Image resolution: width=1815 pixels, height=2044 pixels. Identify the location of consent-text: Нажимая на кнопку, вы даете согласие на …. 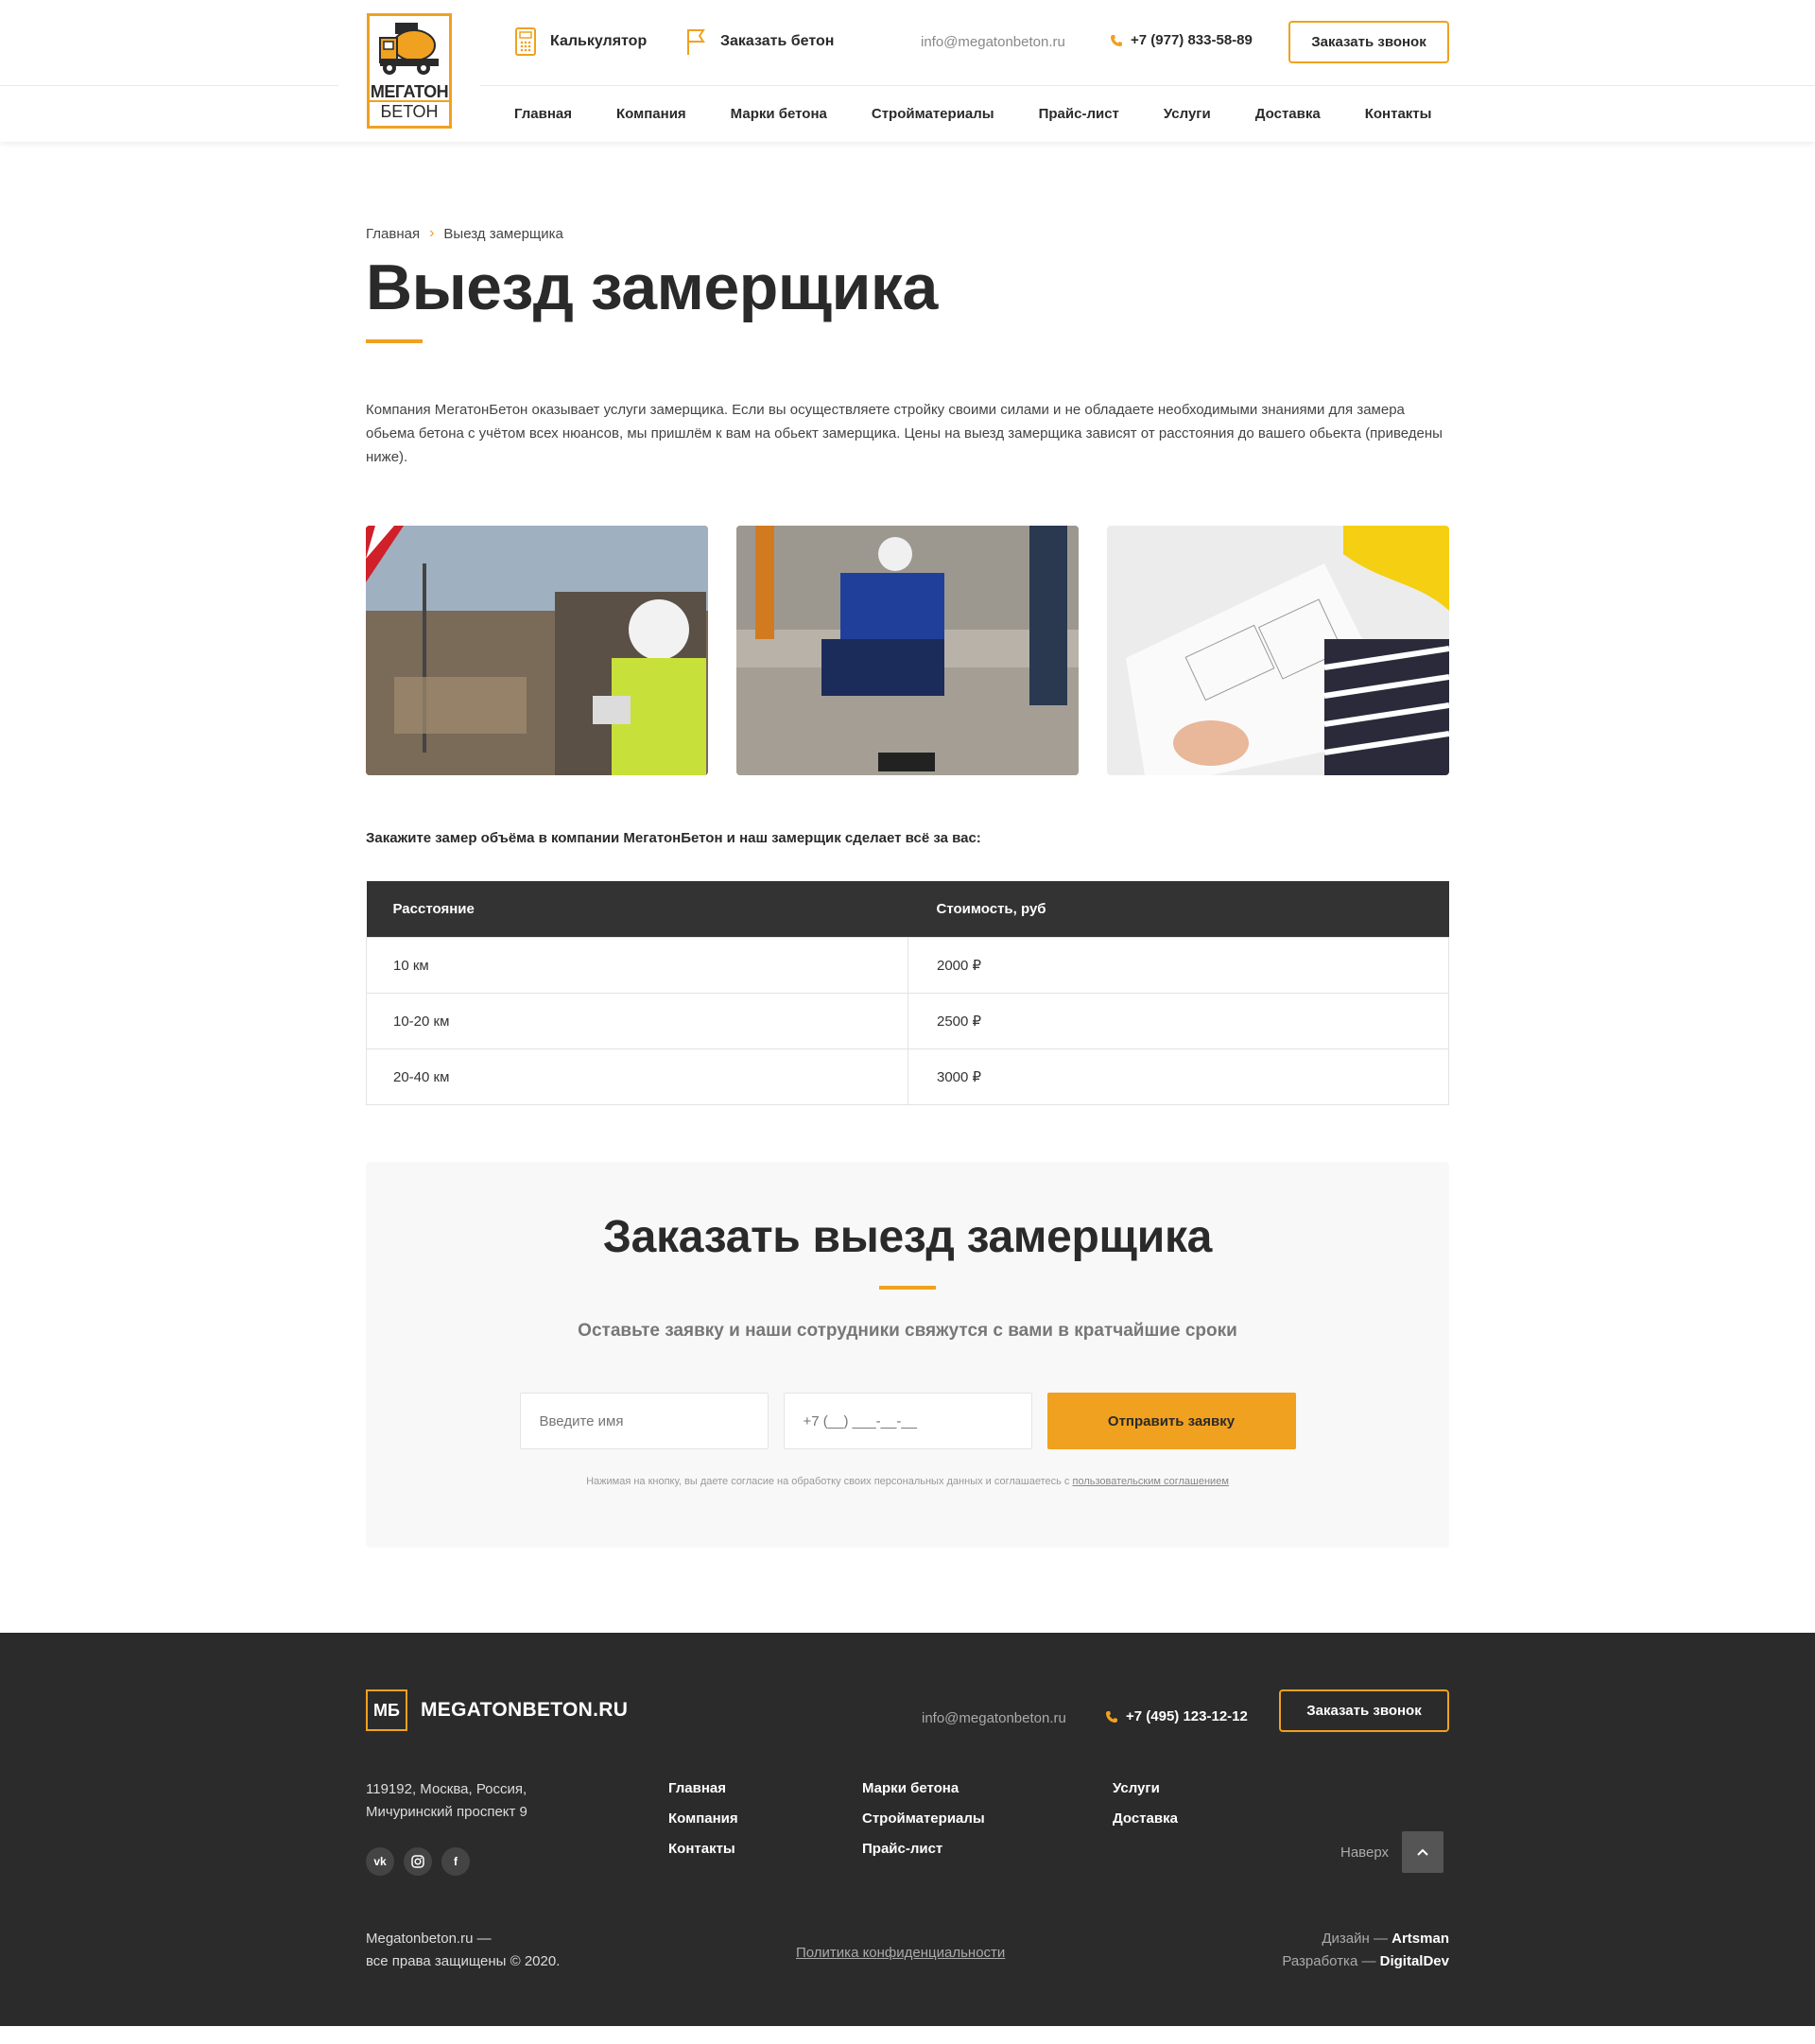
(829, 1482).